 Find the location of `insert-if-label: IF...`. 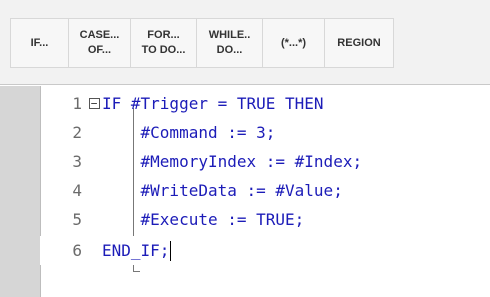

insert-if-label: IF... is located at coordinates (39, 42).